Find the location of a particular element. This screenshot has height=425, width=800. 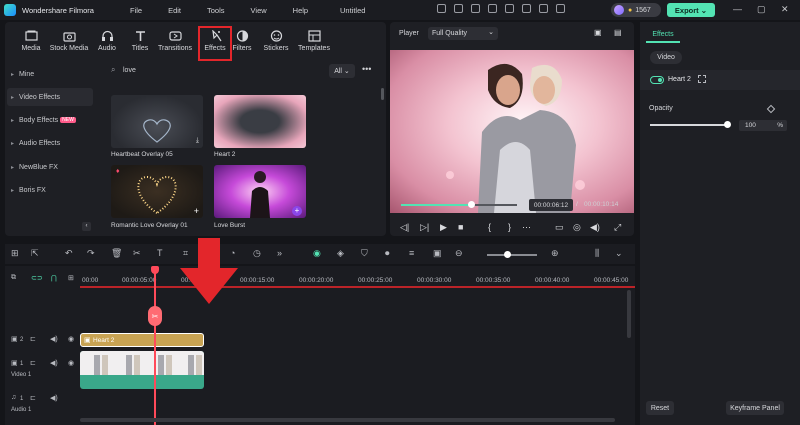

timeline-vertical-scrollbar is located at coordinates (629, 314).